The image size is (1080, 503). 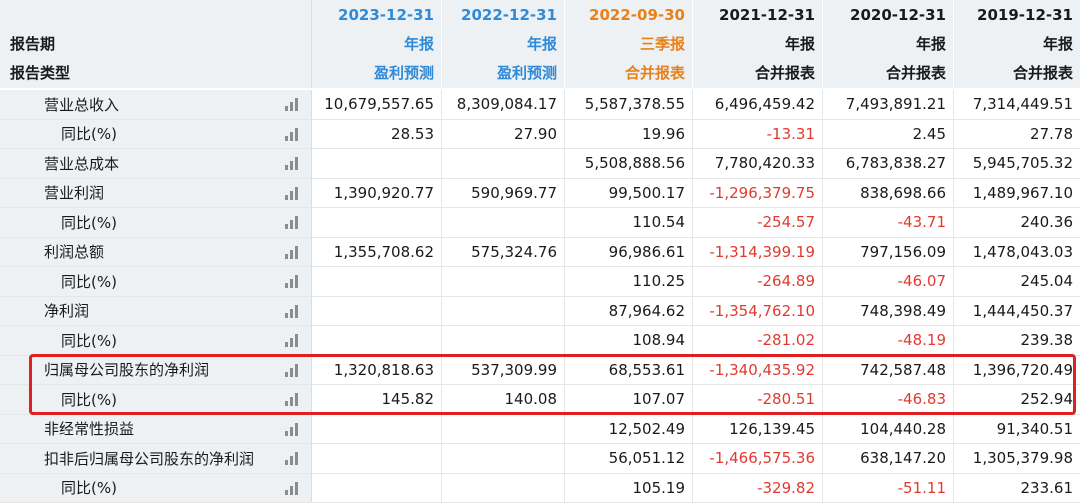 I want to click on table-cell: 537,309.99, so click(x=503, y=370).